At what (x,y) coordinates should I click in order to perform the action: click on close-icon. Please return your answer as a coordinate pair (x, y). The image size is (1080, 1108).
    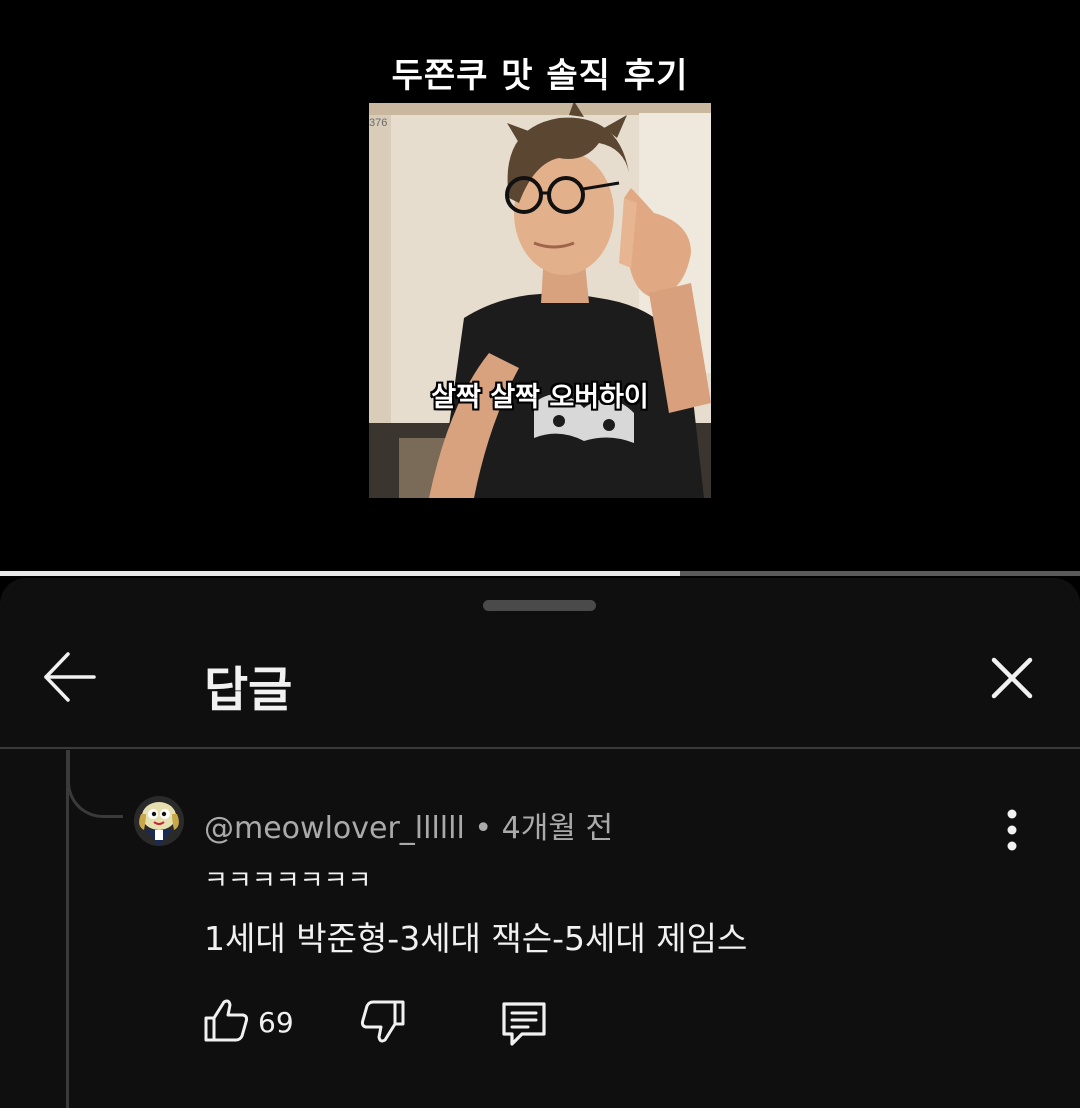
    Looking at the image, I should click on (1012, 678).